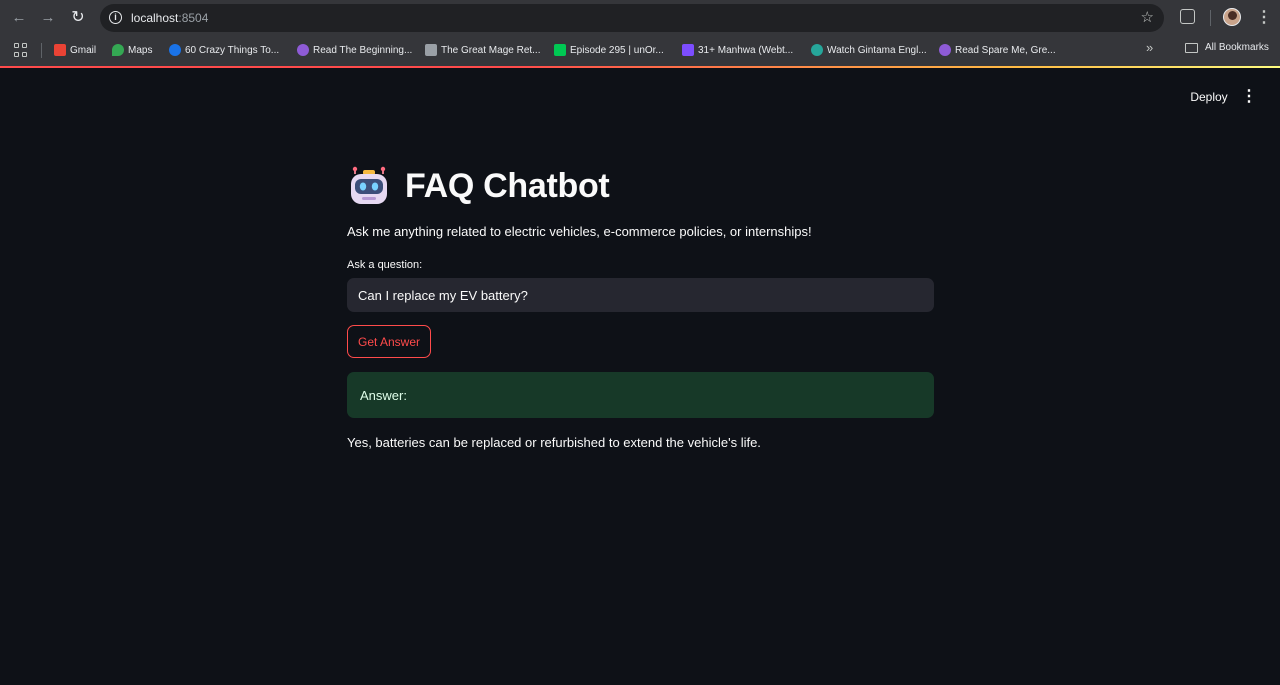  Describe the element at coordinates (1191, 47) in the screenshot. I see `folder-icon` at that location.